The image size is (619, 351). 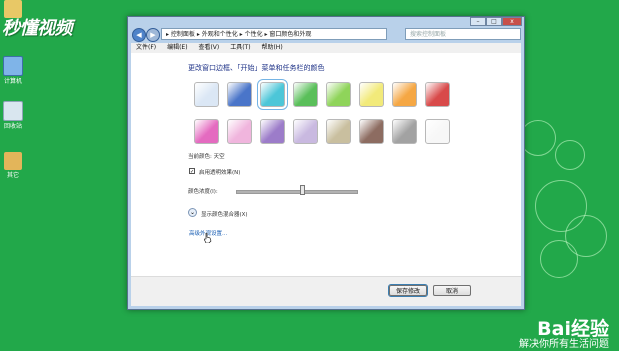 I want to click on recycle-bin-icon, so click(x=13, y=111).